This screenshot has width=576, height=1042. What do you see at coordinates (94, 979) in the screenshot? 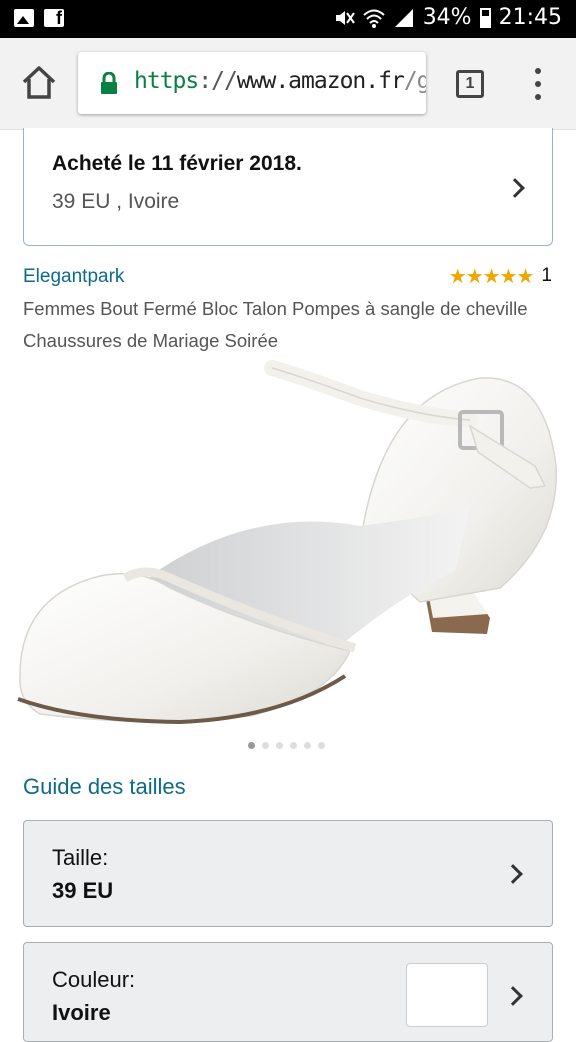
I see `color-label: Couleur:` at bounding box center [94, 979].